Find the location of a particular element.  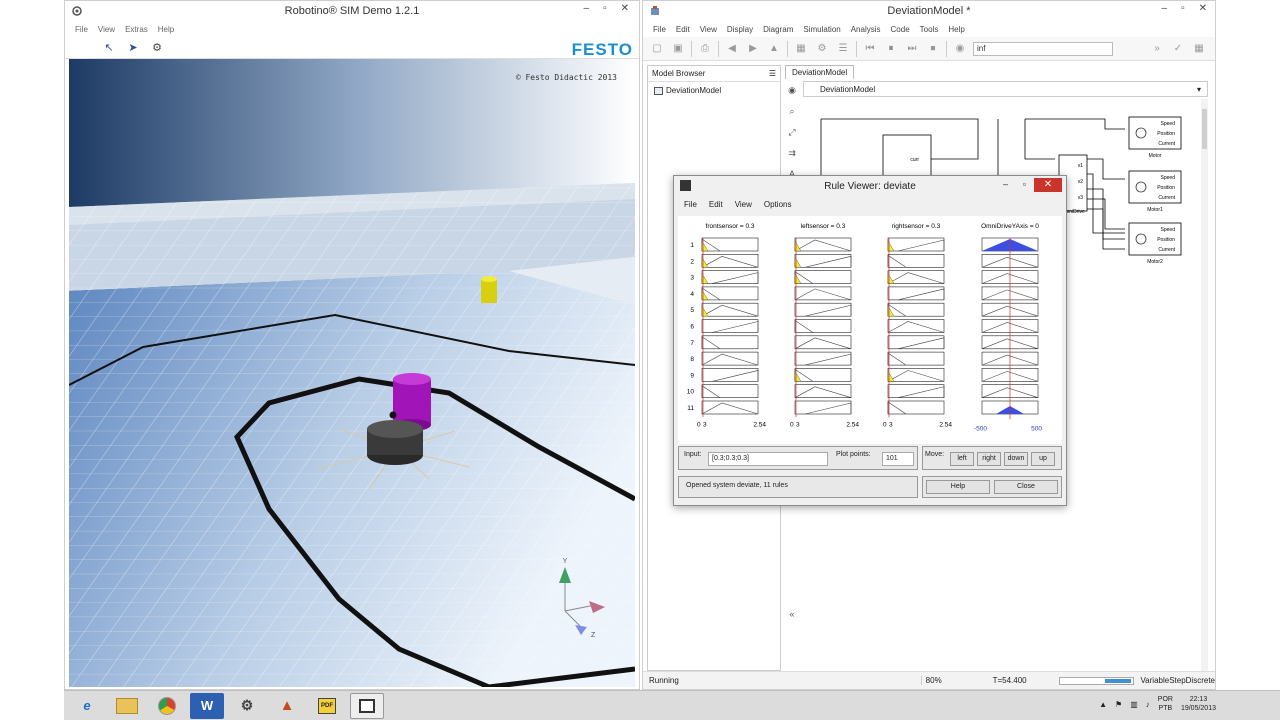

more-icon: » is located at coordinates (1157, 49).